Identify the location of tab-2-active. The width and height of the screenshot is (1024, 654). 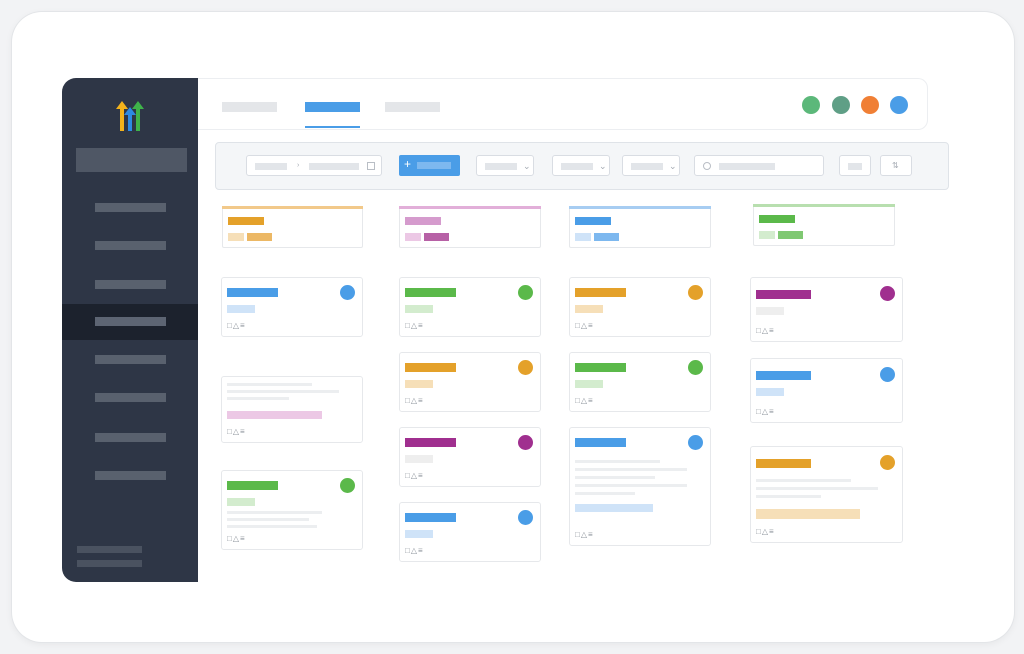
(332, 107).